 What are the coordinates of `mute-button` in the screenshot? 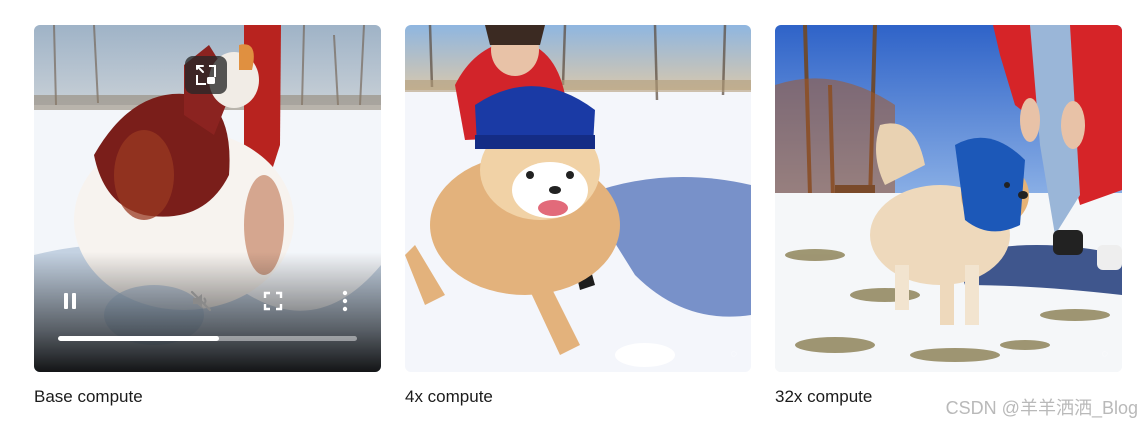 It's located at (201, 301).